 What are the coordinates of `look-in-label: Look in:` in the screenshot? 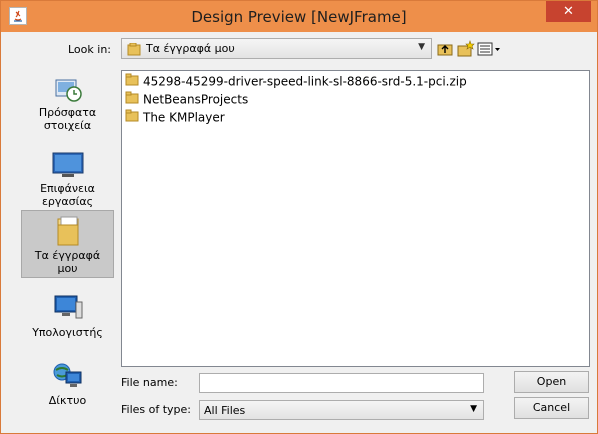 It's located at (89, 49).